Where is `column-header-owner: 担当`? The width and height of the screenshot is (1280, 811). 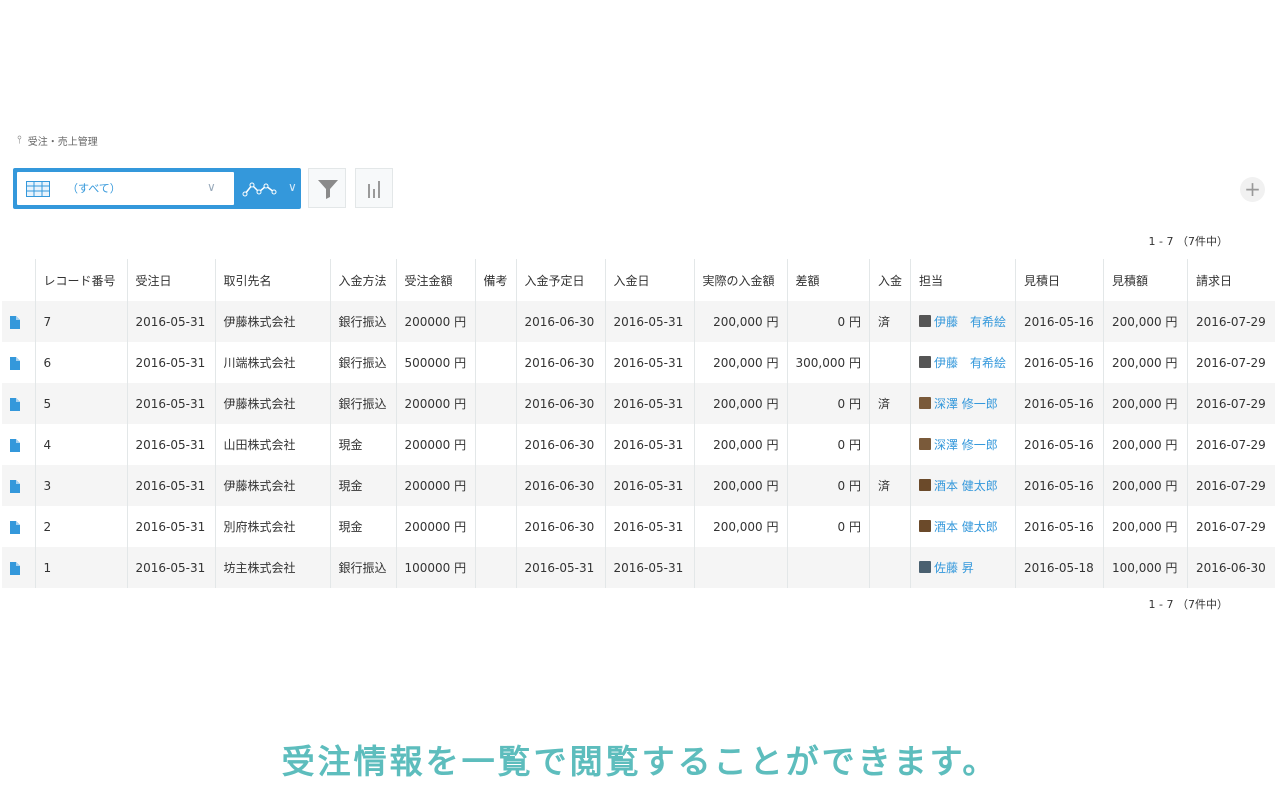
column-header-owner: 担当 is located at coordinates (963, 280).